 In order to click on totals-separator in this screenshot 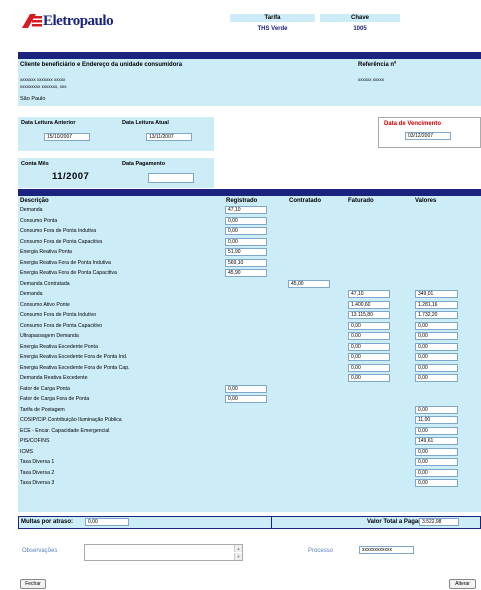, I will do `click(271, 522)`.